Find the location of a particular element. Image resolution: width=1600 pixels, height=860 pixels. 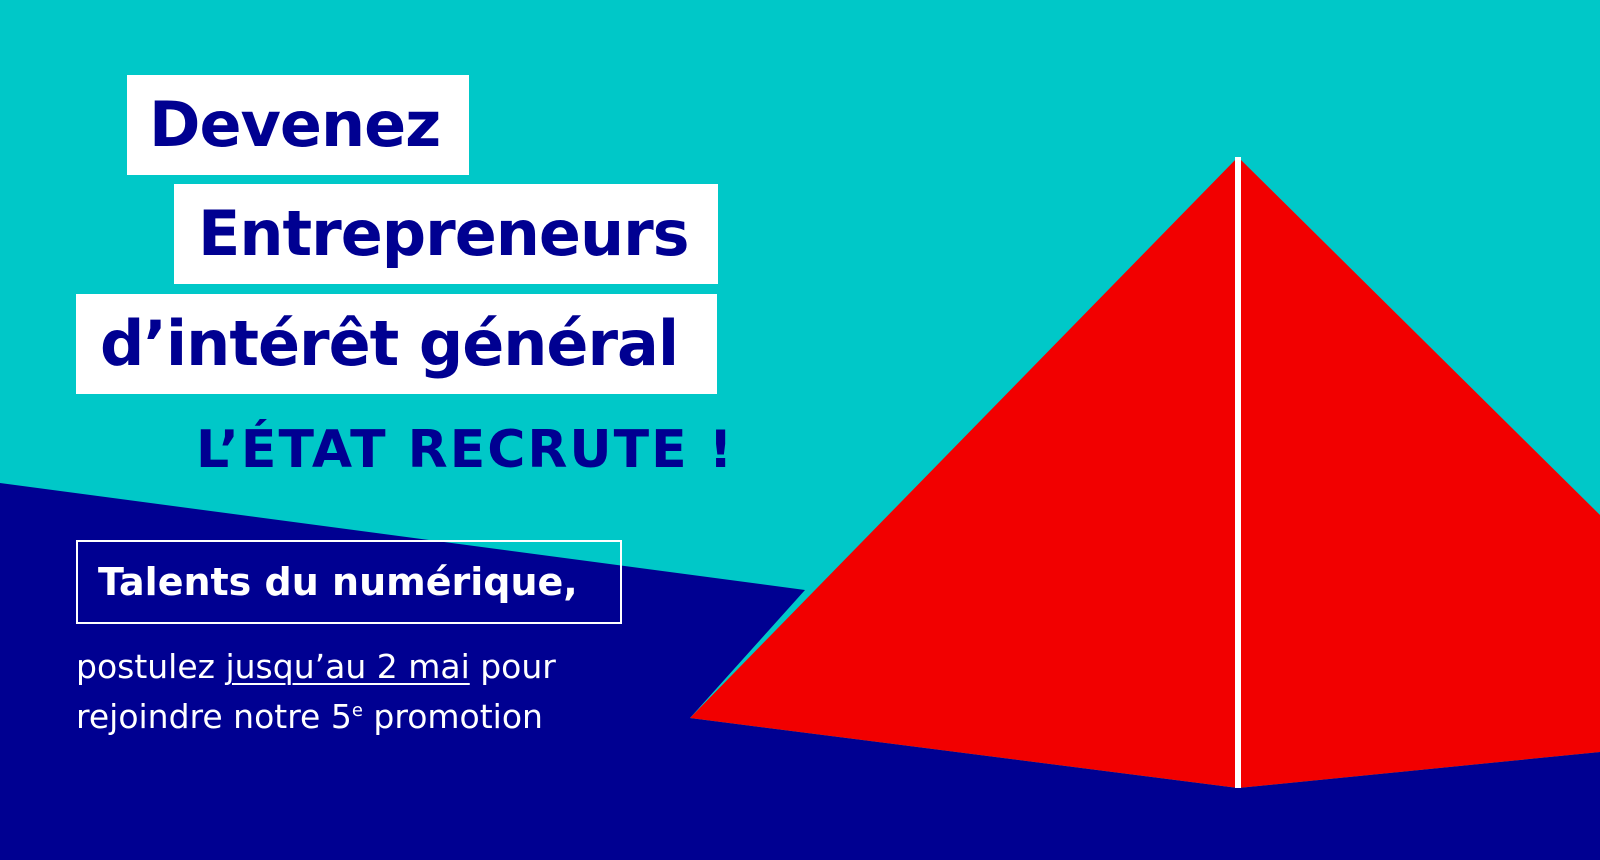

headline-line-3: d’intérêt général is located at coordinates (396, 344).